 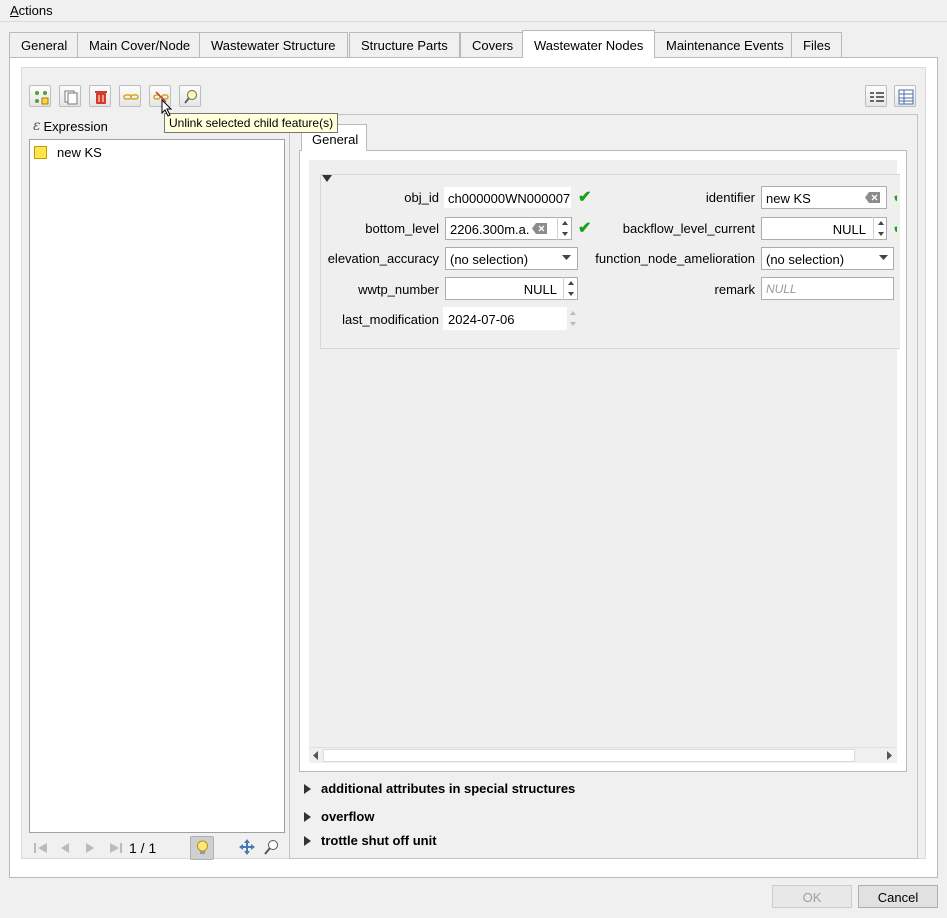 I want to click on zoom-to-feature-icon, so click(x=271, y=847).